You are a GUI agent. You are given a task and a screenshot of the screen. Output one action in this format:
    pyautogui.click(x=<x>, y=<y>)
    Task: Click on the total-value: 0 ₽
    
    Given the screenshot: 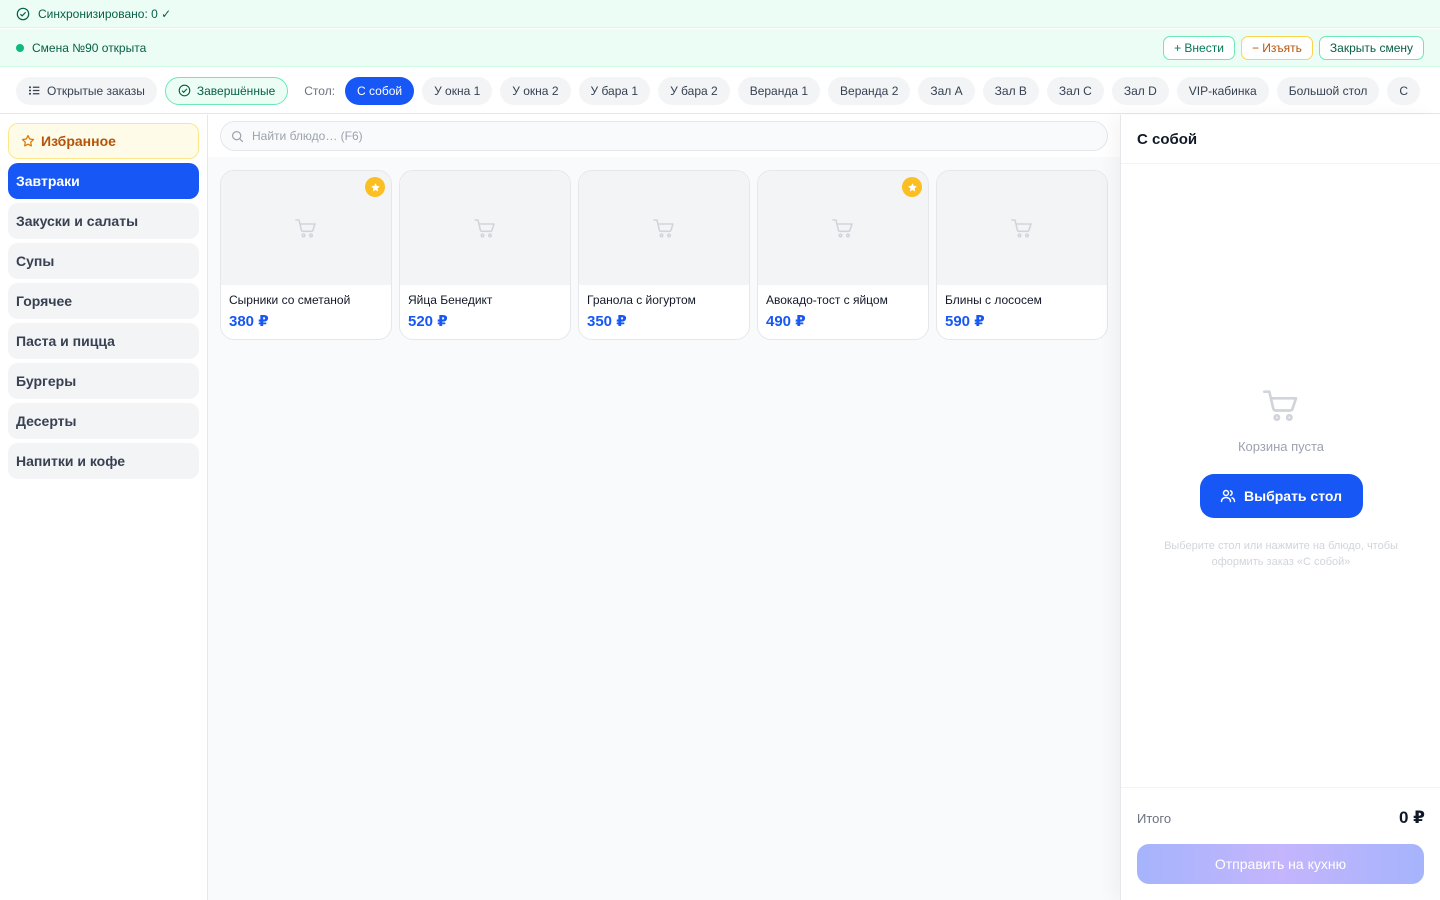 What is the action you would take?
    pyautogui.click(x=1411, y=817)
    